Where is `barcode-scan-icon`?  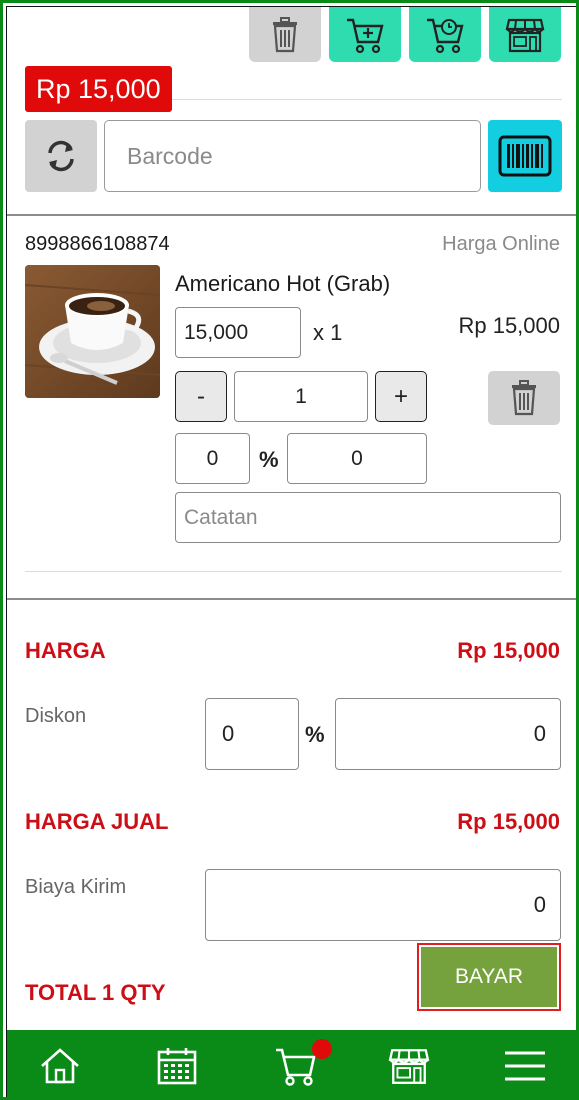 barcode-scan-icon is located at coordinates (525, 156).